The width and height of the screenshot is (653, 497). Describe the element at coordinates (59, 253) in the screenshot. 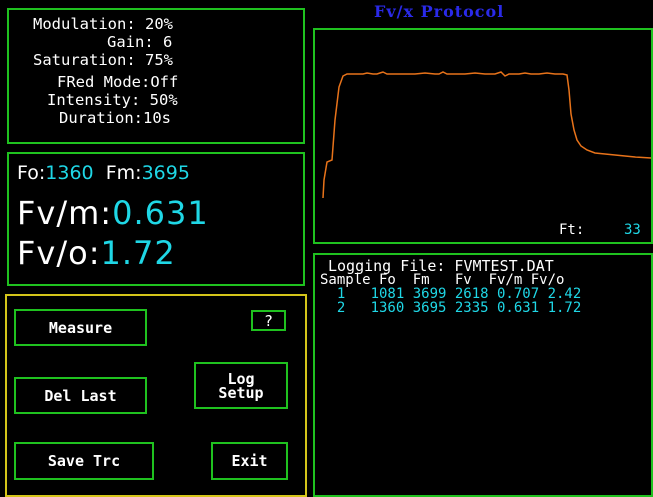

I see `fvo-label: Fv/o:` at that location.